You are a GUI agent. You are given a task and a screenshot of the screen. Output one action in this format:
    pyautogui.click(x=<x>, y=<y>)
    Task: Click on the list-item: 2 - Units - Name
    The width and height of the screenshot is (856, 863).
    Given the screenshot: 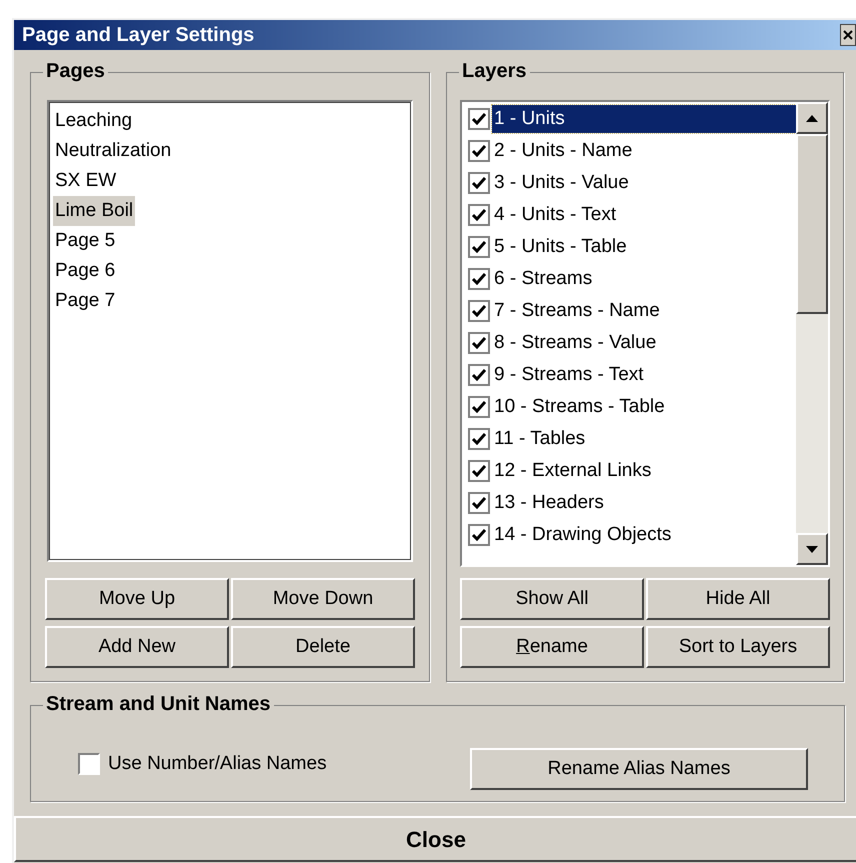 What is the action you would take?
    pyautogui.click(x=644, y=151)
    